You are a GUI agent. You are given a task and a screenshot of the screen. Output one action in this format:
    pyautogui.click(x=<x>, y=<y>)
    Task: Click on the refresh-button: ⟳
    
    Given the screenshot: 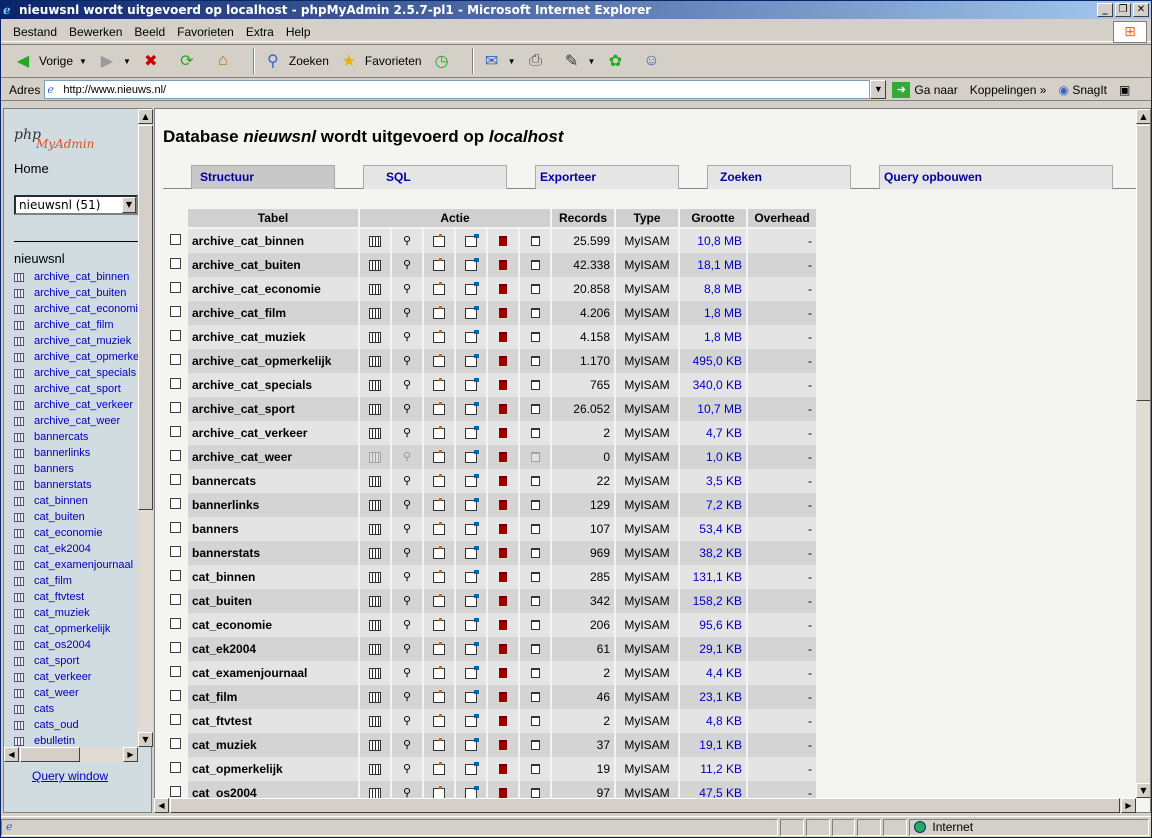 What is the action you would take?
    pyautogui.click(x=189, y=61)
    